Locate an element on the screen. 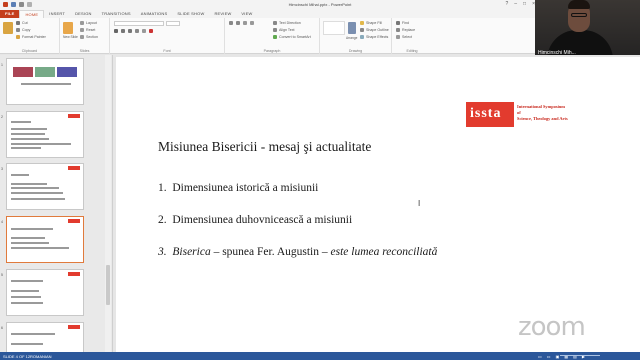  shapes-gallery is located at coordinates (334, 28).